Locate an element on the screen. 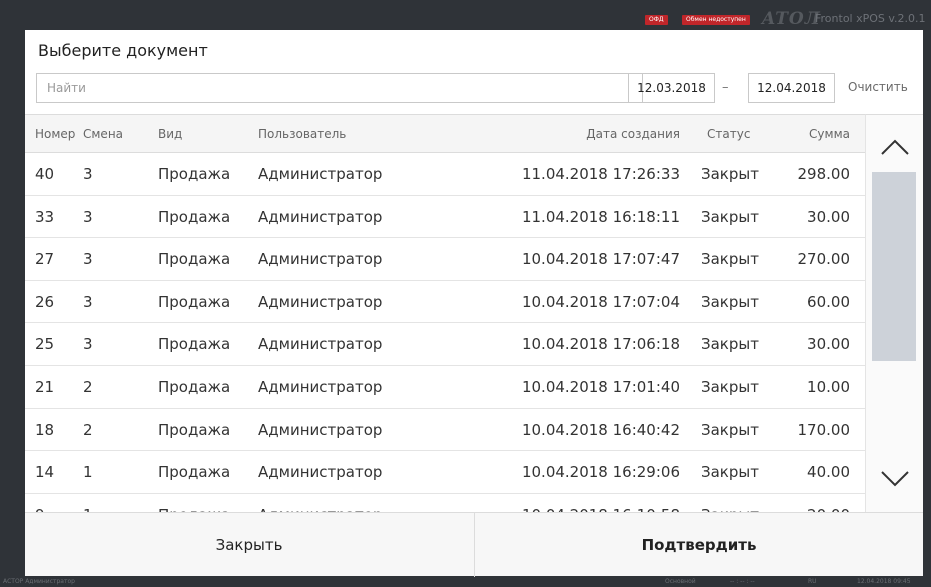 This screenshot has width=931, height=587. clear-button: Очистить is located at coordinates (878, 87).